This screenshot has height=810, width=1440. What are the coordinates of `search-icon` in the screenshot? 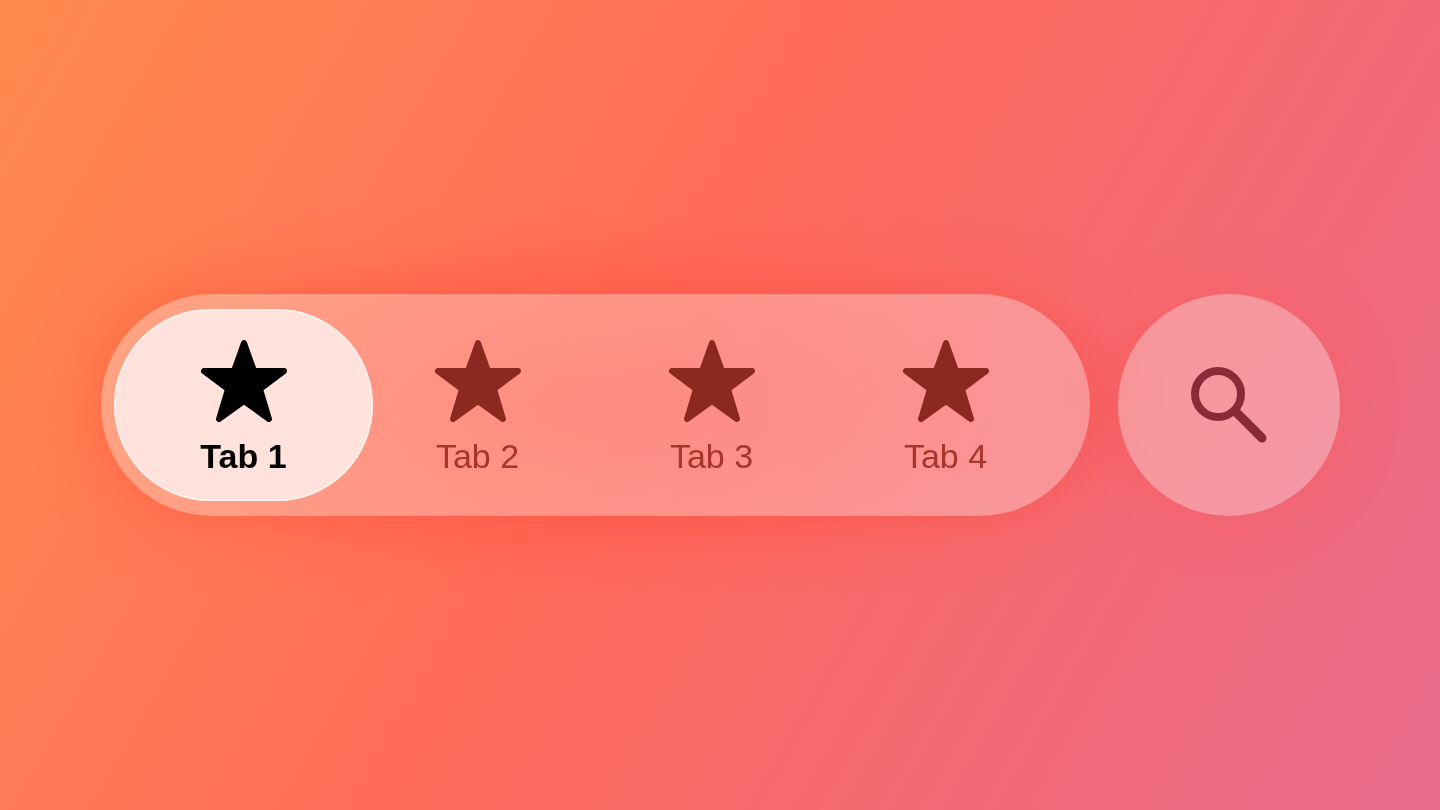 It's located at (1228, 405).